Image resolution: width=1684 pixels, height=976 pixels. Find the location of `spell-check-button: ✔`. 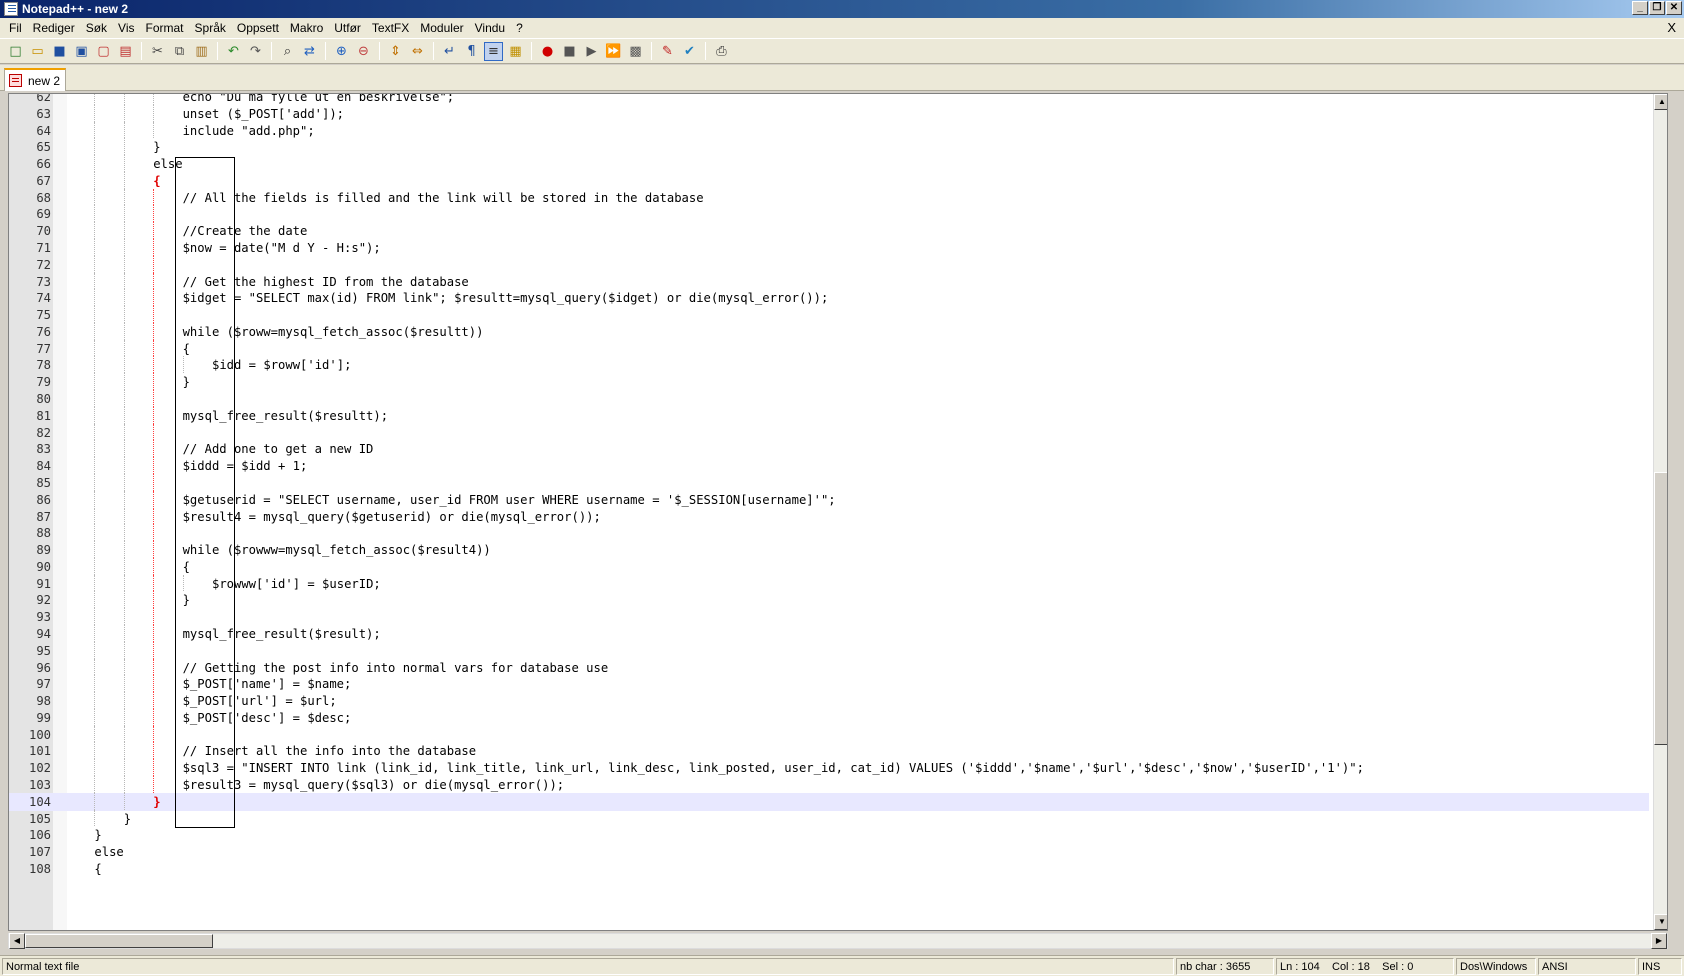

spell-check-button: ✔ is located at coordinates (689, 51).